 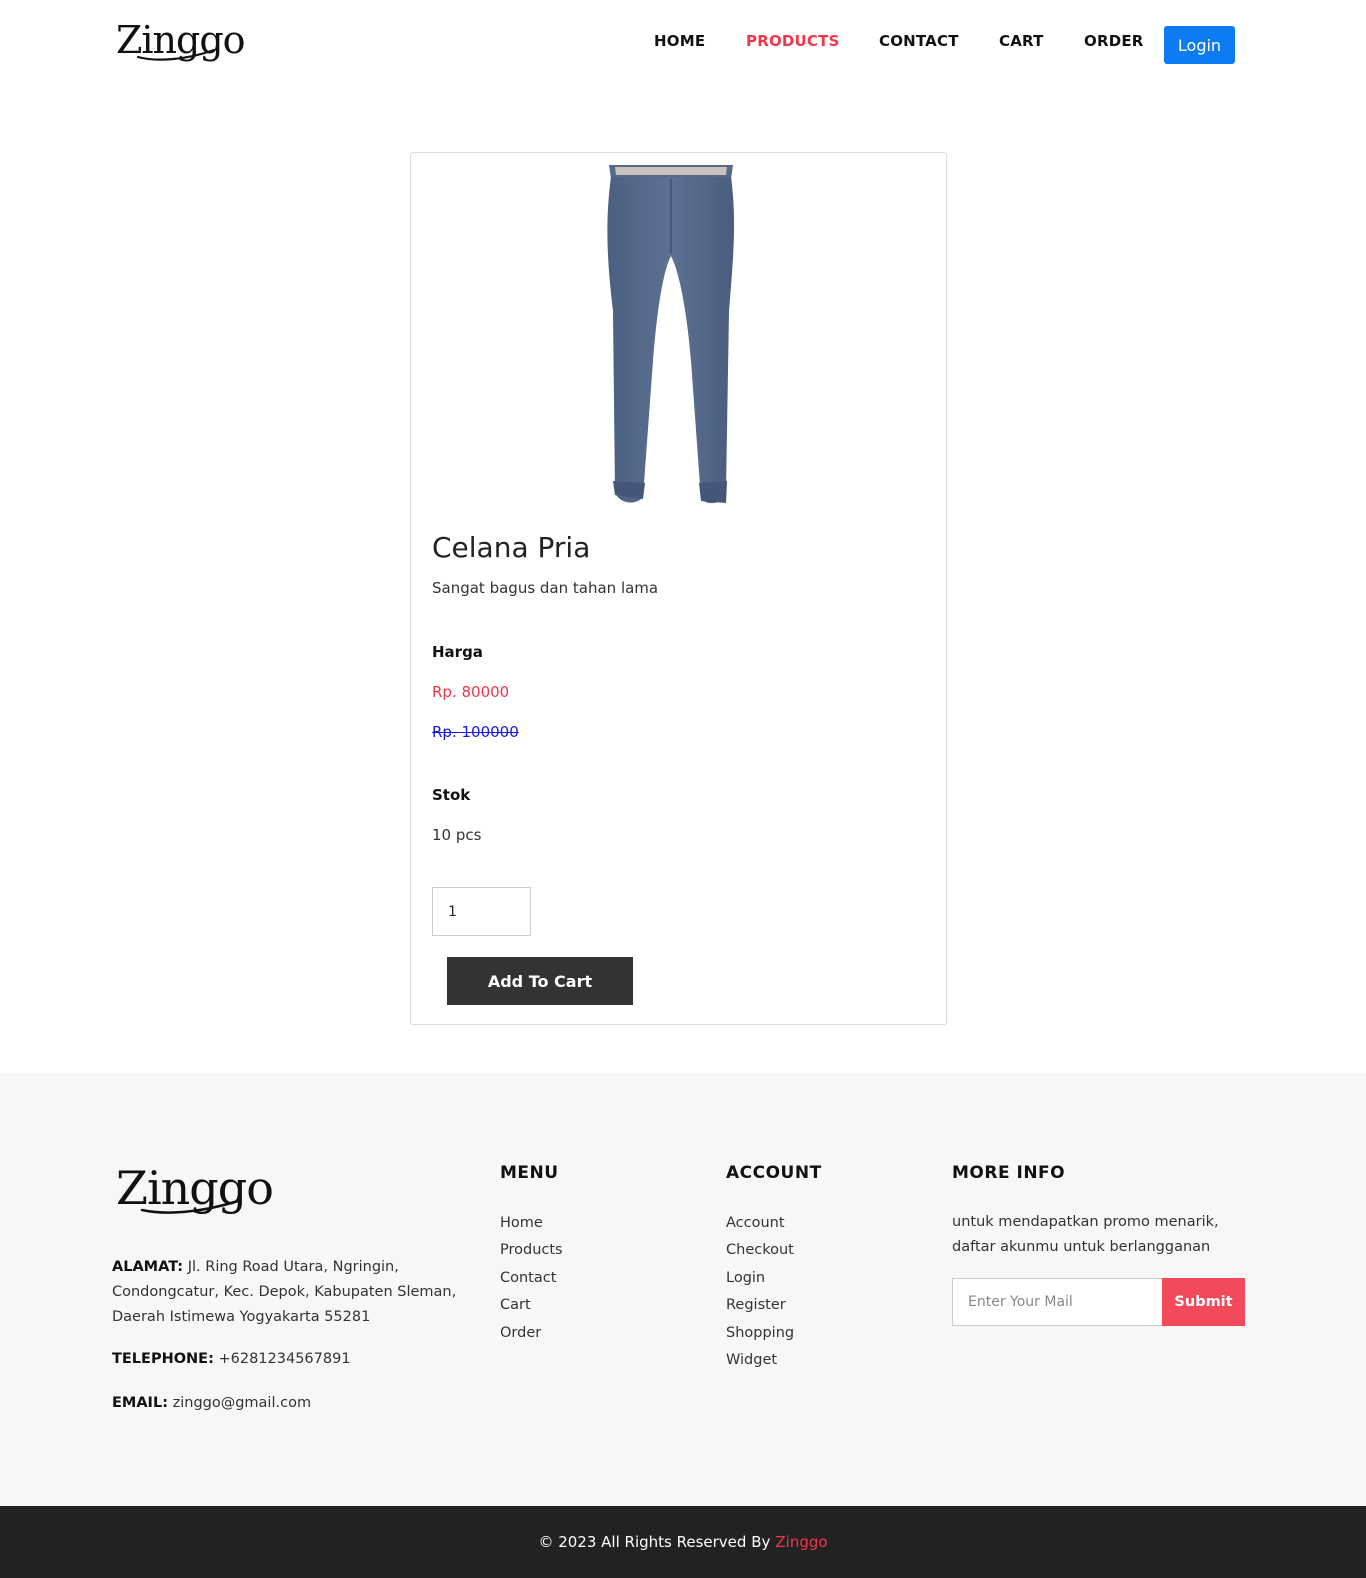 I want to click on footer-menu-order: Order, so click(x=531, y=1338).